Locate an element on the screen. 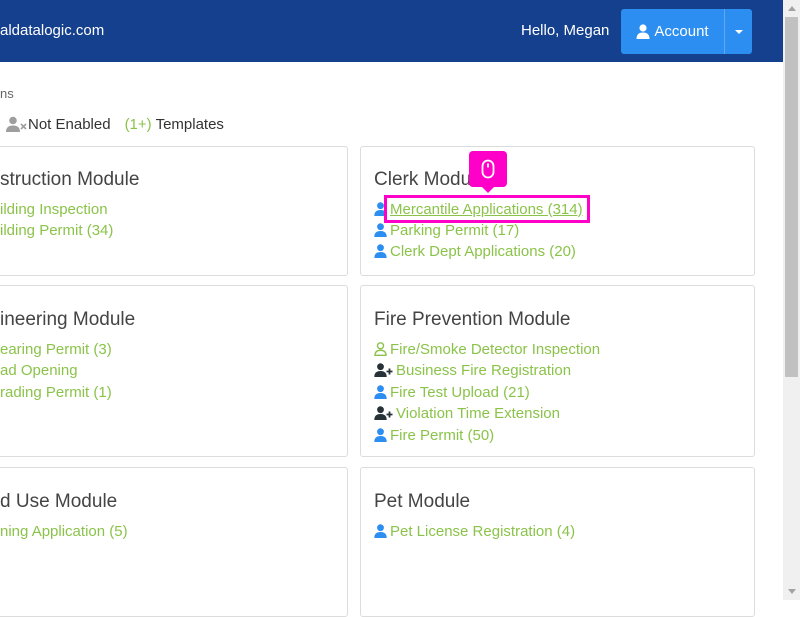  truncated-label: ns is located at coordinates (7, 93).